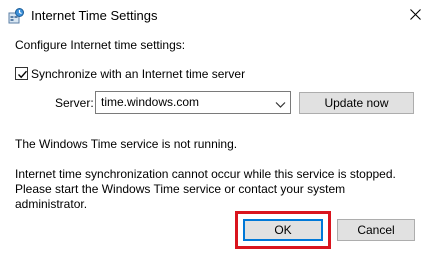  I want to click on update-now-button: Update now, so click(356, 103).